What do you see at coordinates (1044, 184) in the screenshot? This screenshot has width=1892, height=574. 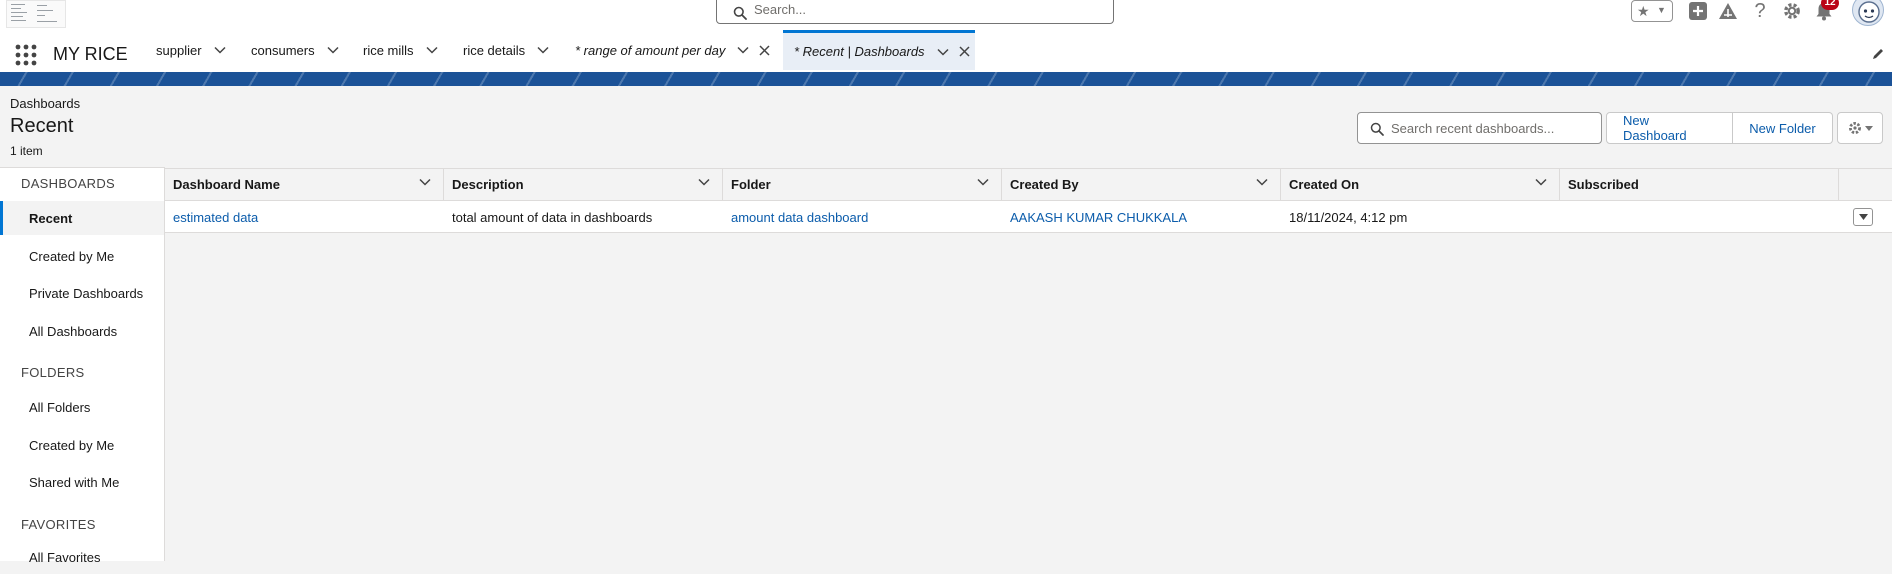 I see `column-header-label: Created By` at bounding box center [1044, 184].